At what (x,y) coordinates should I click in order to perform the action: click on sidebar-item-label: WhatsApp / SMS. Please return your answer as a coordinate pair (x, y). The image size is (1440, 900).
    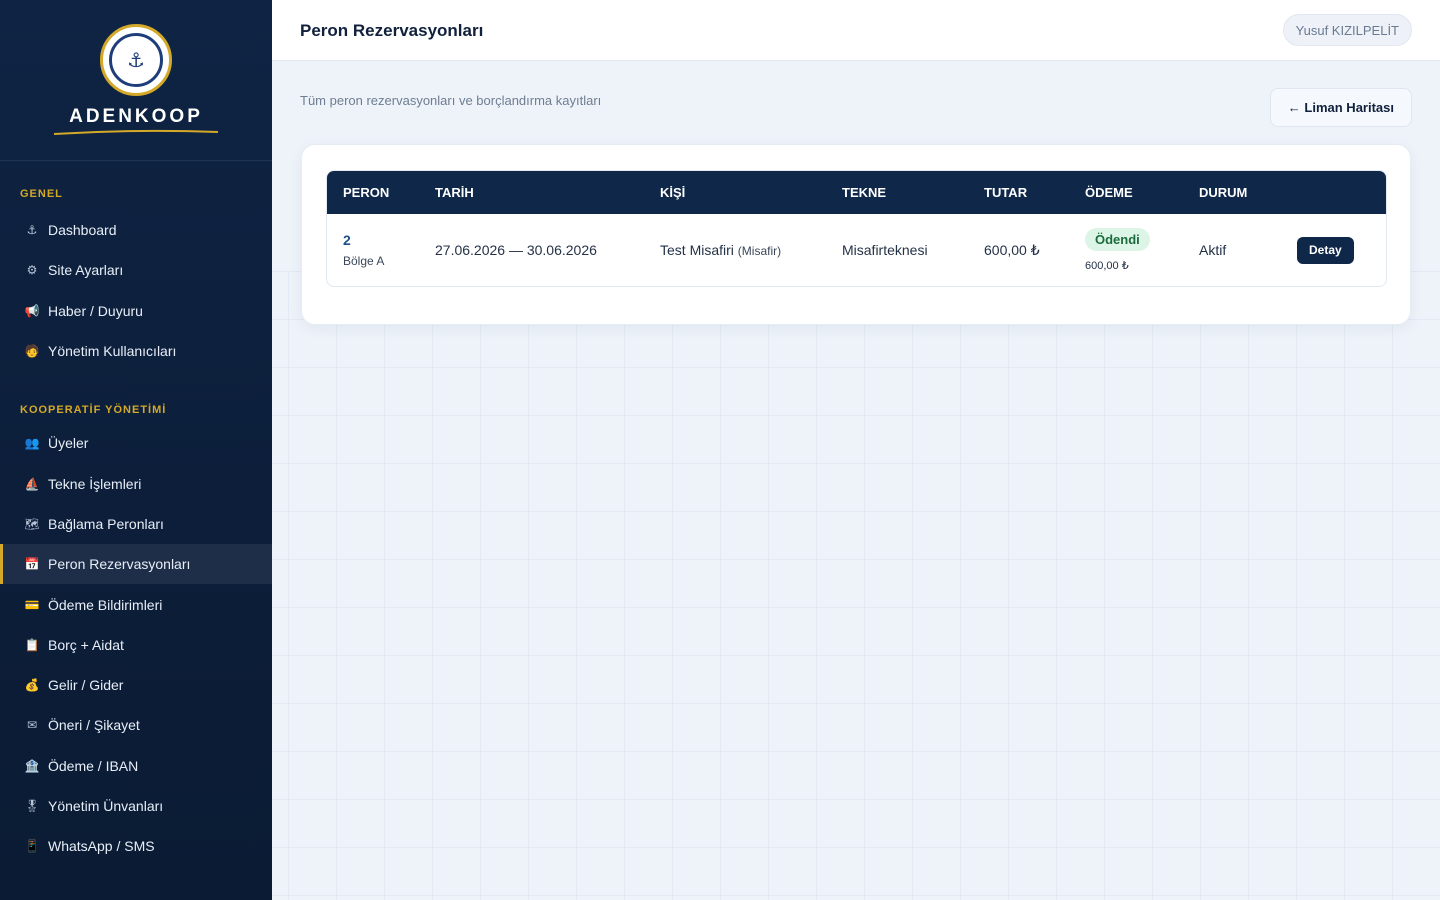
    Looking at the image, I should click on (101, 846).